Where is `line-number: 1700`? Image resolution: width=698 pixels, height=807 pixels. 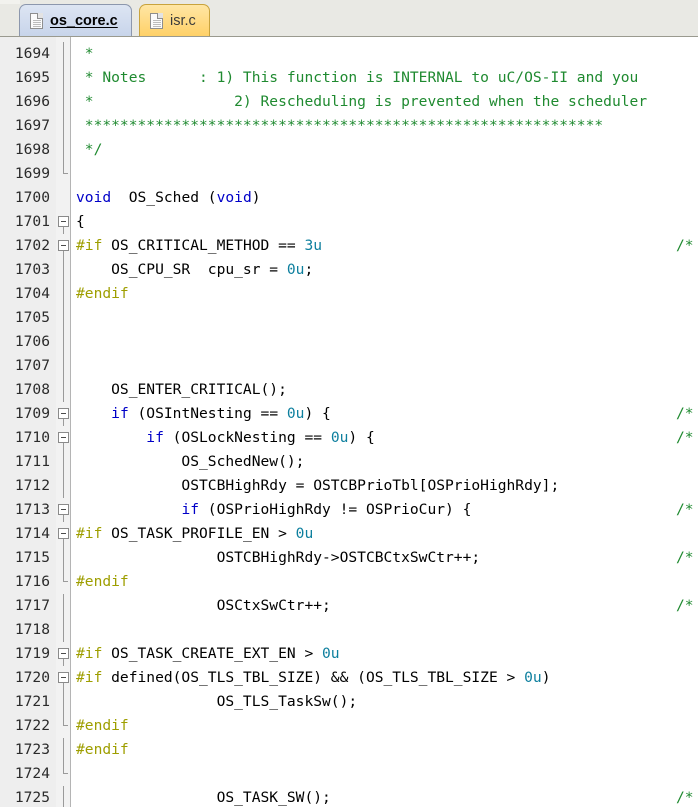 line-number: 1700 is located at coordinates (32, 197).